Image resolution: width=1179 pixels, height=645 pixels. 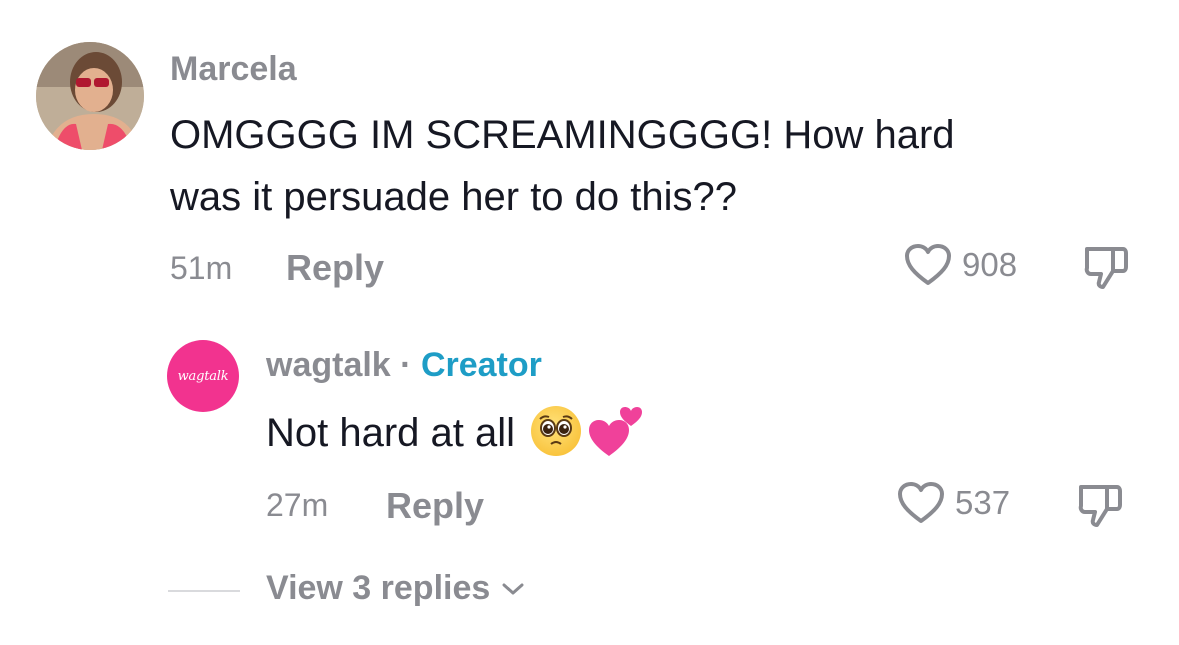 I want to click on like-button: 908, so click(x=960, y=265).